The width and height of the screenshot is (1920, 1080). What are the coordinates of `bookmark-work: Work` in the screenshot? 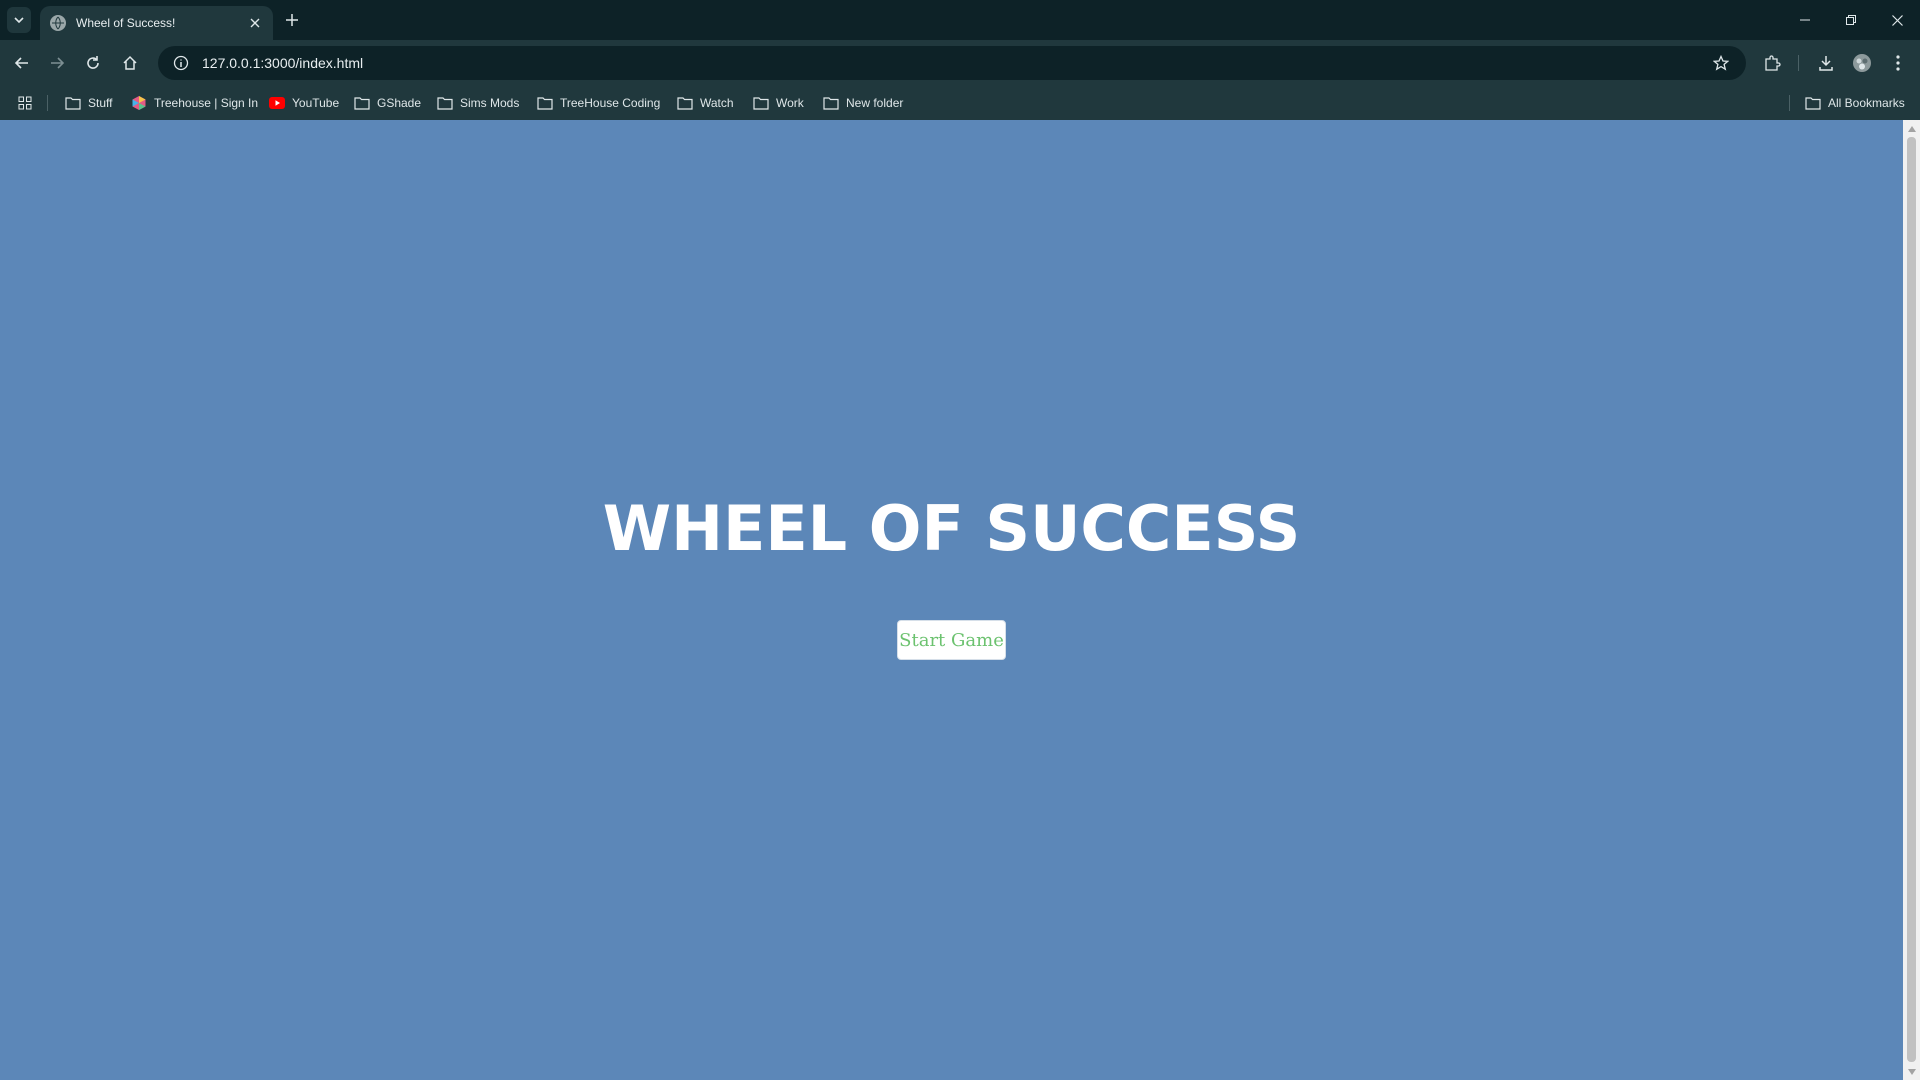 It's located at (778, 103).